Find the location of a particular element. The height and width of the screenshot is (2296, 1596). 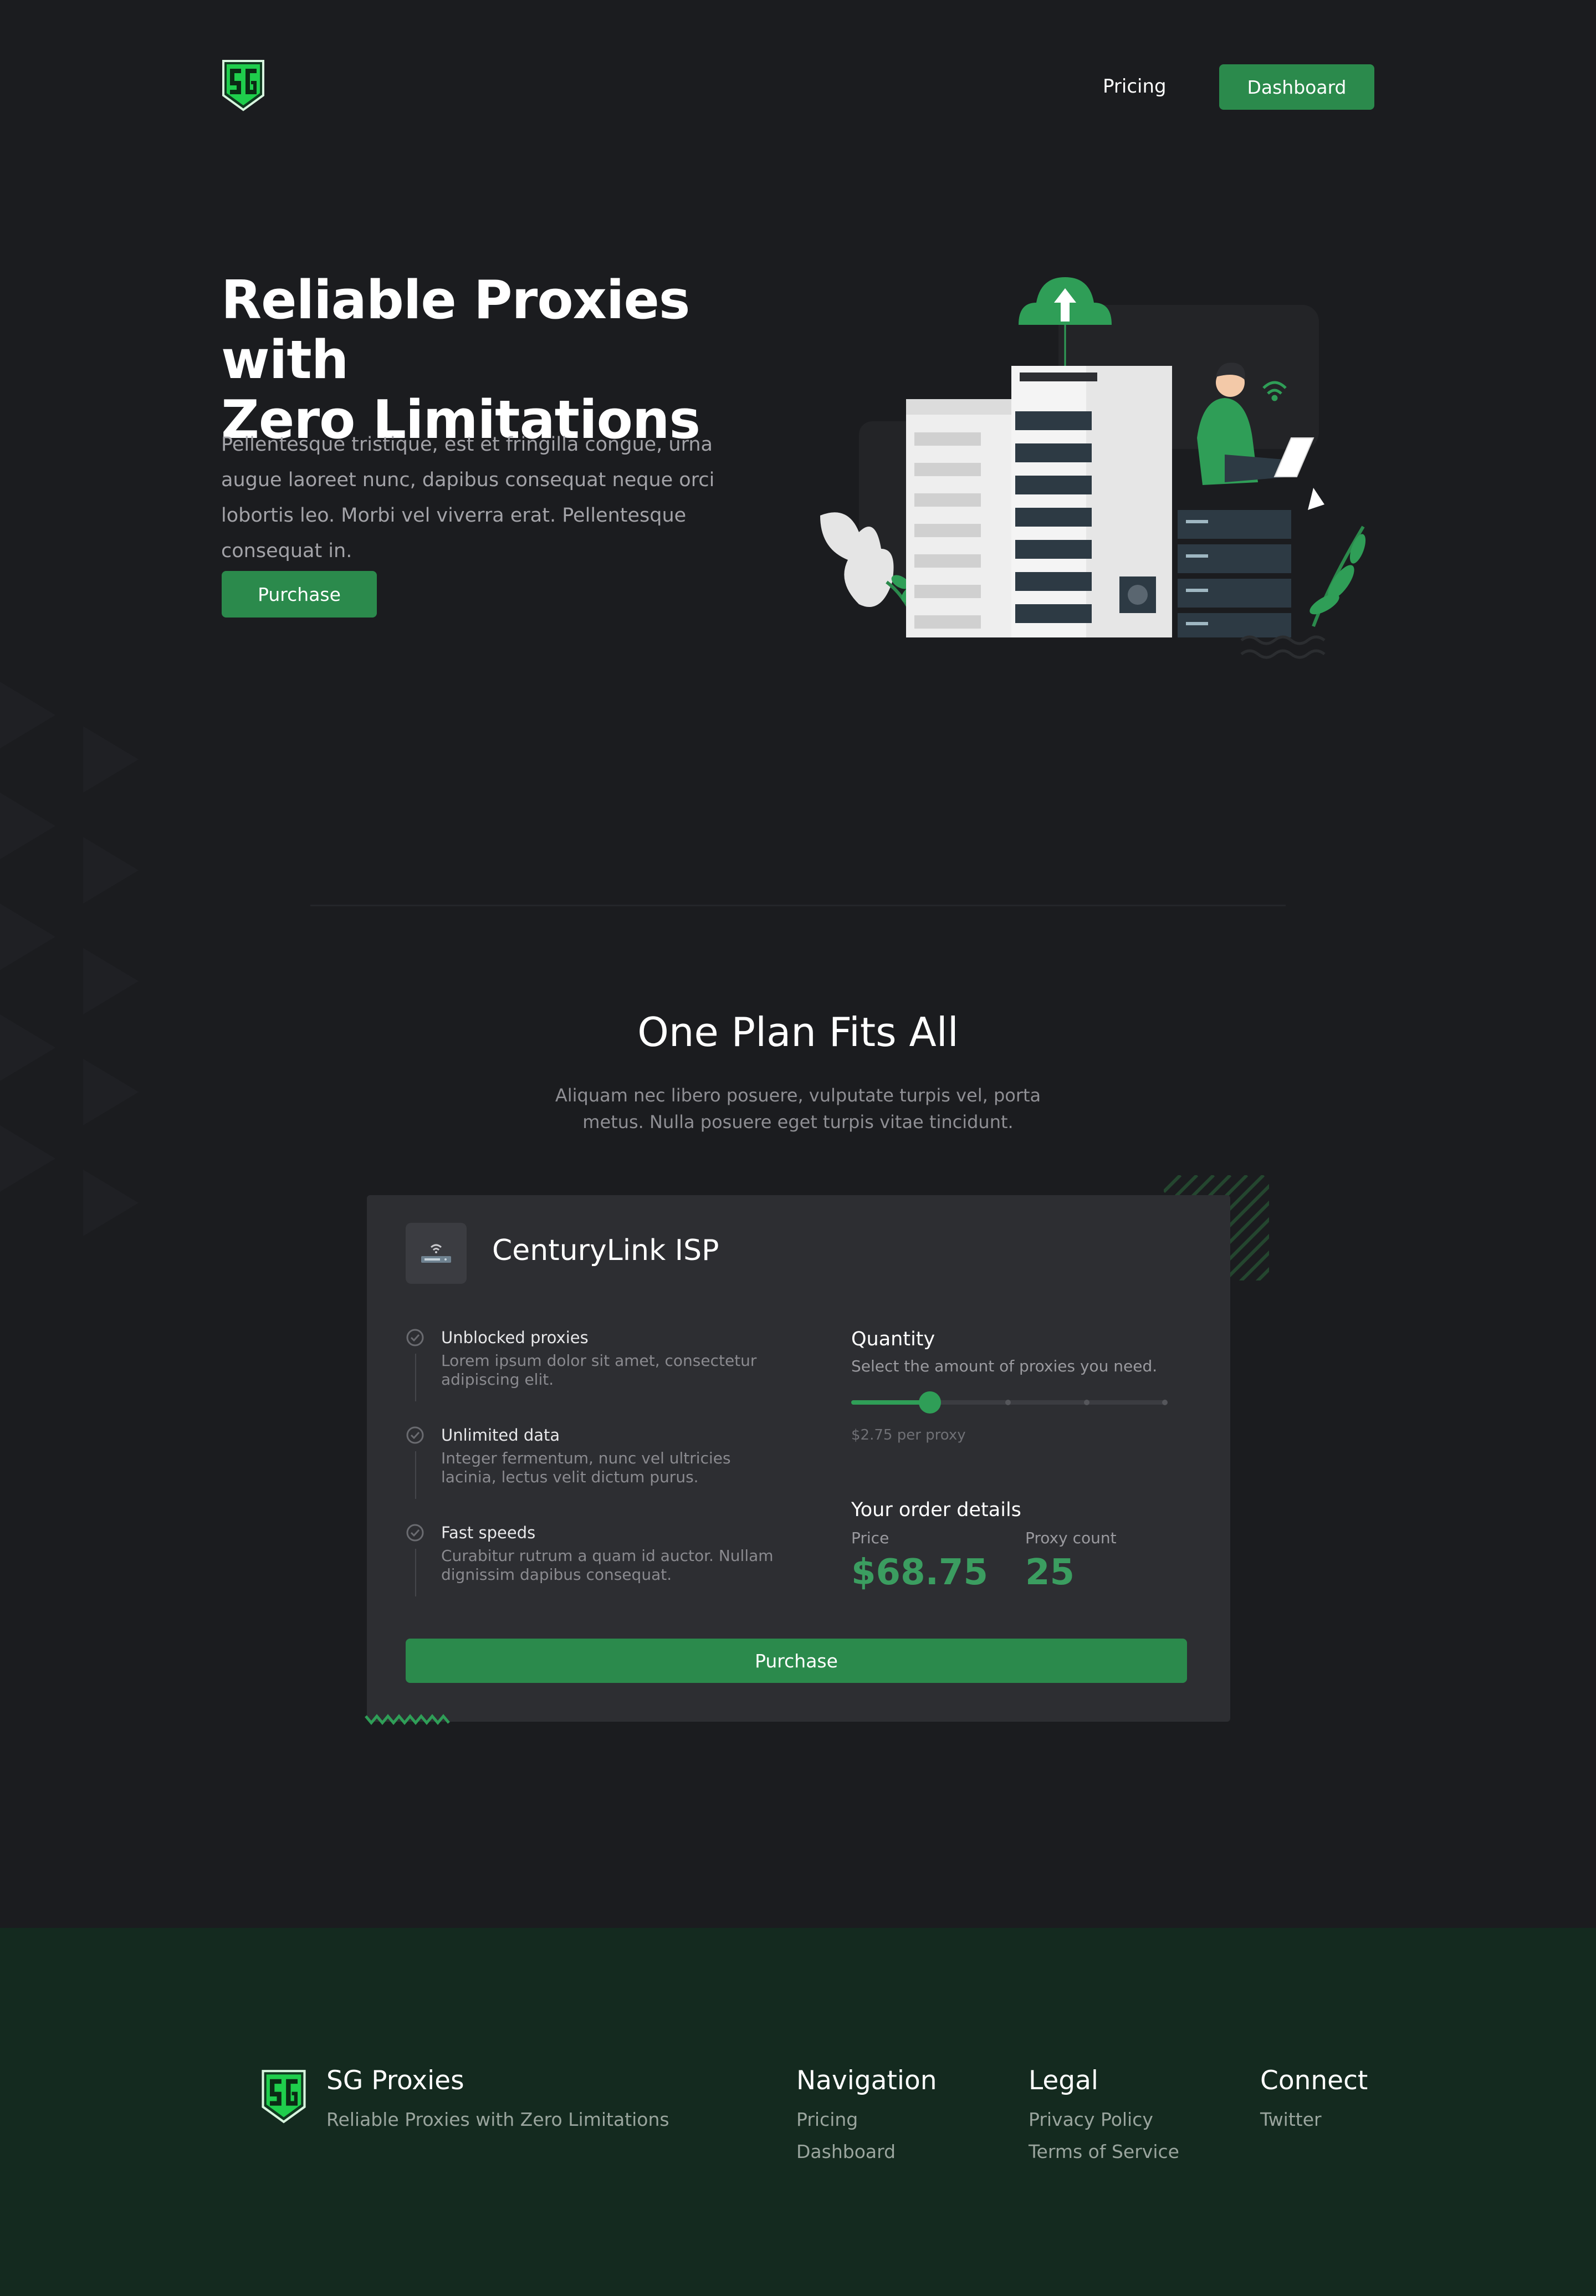

plant-right-icon is located at coordinates (1337, 576).